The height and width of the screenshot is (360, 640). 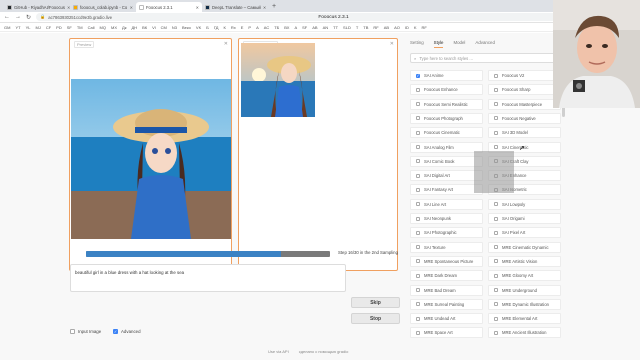 What do you see at coordinates (91, 27) in the screenshot?
I see `bookmark-item: Call` at bounding box center [91, 27].